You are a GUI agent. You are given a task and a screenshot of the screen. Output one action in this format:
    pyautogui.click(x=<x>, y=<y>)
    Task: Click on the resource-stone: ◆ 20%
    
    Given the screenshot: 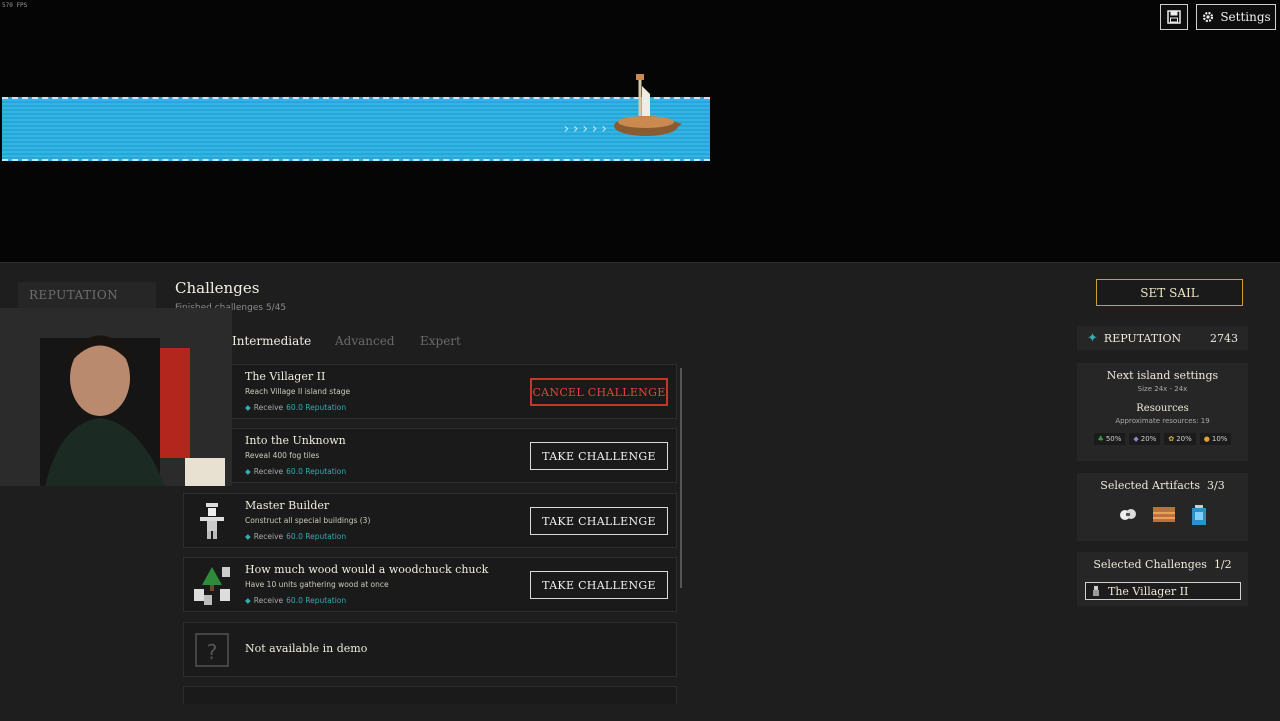 What is the action you would take?
    pyautogui.click(x=1145, y=439)
    